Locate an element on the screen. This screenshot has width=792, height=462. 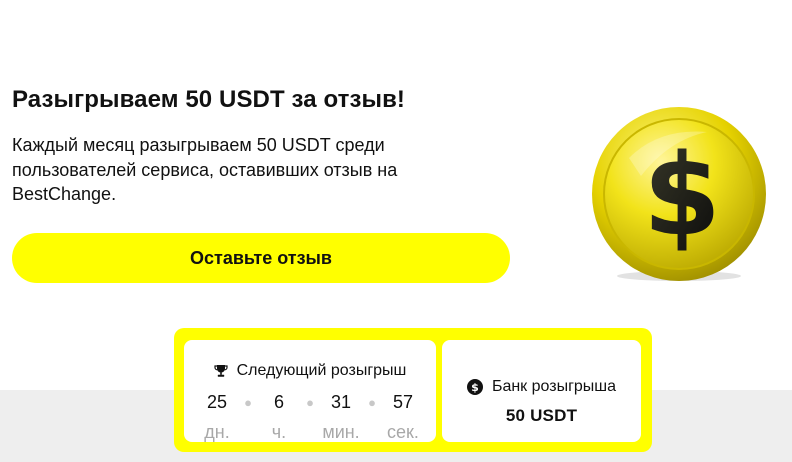
gold-dollar-coin-illustration: $ is located at coordinates (679, 194).